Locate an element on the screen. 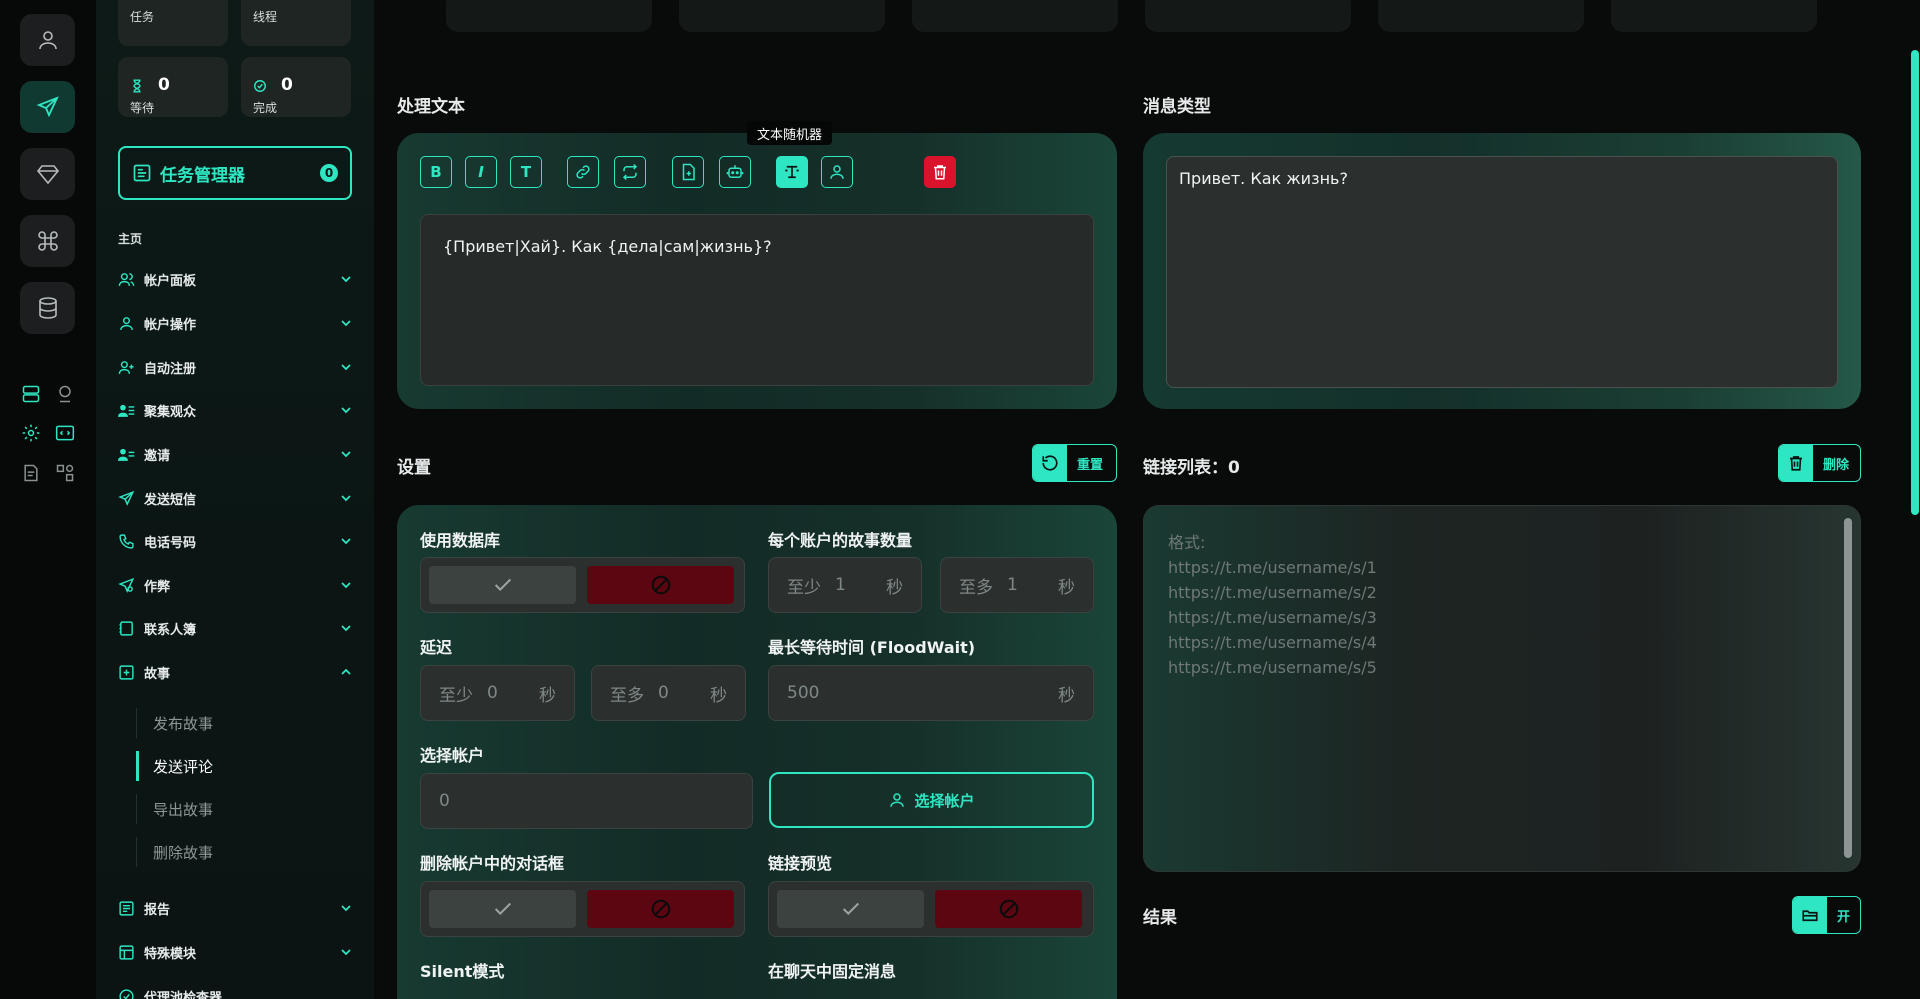 The height and width of the screenshot is (999, 1920). location-user-icon is located at coordinates (65, 394).